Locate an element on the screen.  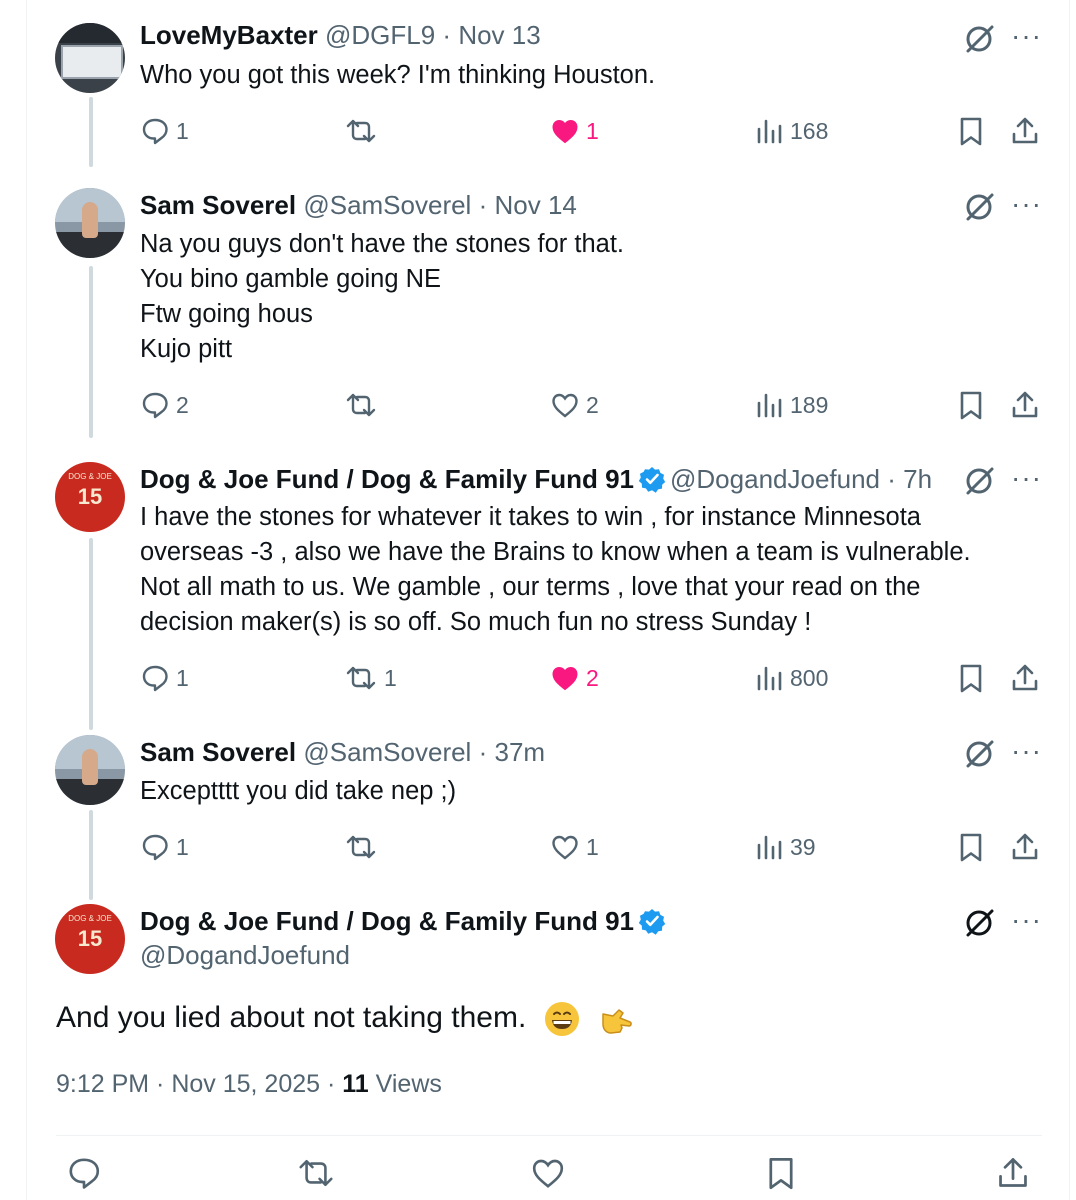
like-count: 2 is located at coordinates (592, 677).